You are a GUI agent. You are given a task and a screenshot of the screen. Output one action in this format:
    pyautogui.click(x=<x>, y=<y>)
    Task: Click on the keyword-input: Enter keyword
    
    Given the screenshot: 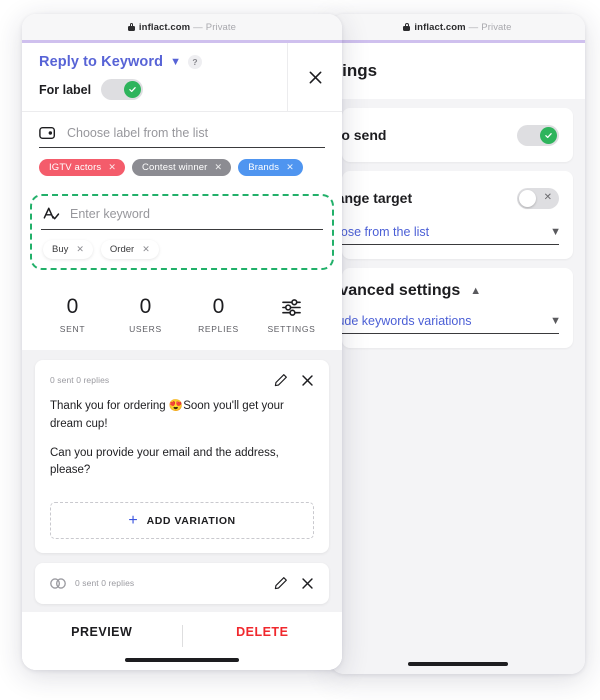 What is the action you would take?
    pyautogui.click(x=182, y=217)
    